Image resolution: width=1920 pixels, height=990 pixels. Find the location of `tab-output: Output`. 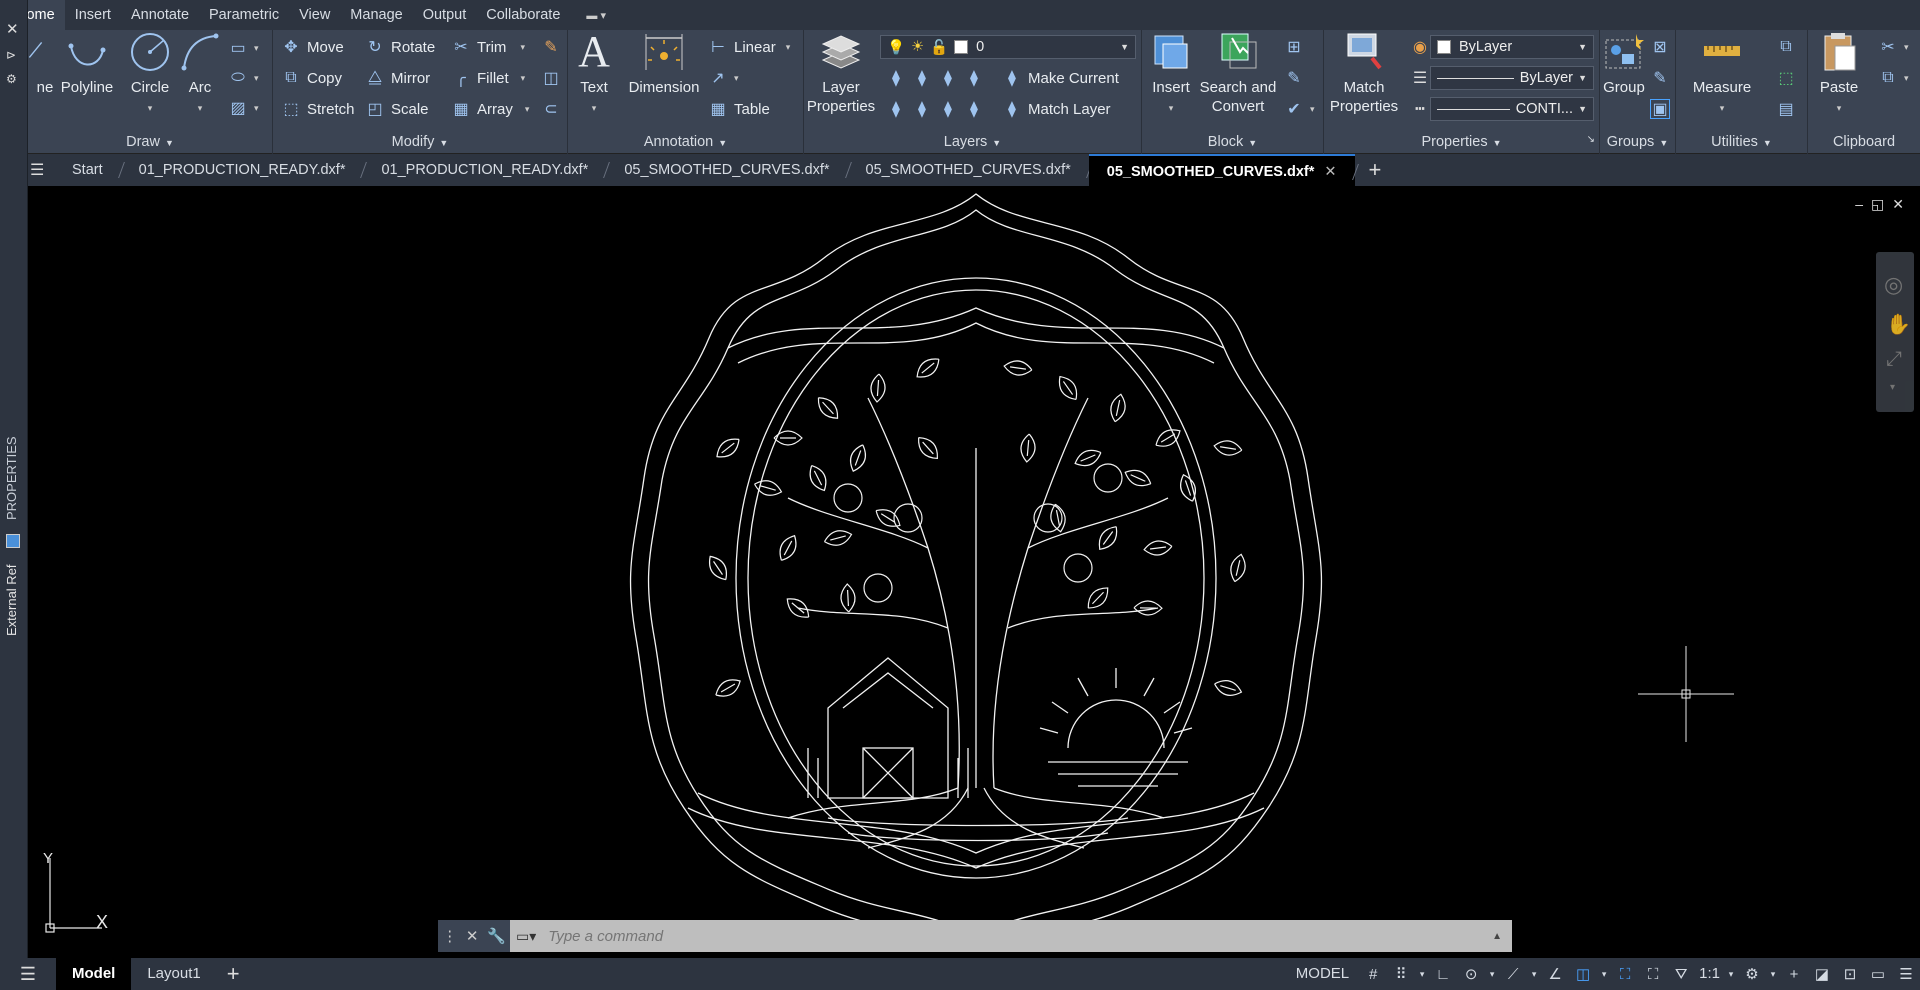

tab-output: Output is located at coordinates (445, 15).